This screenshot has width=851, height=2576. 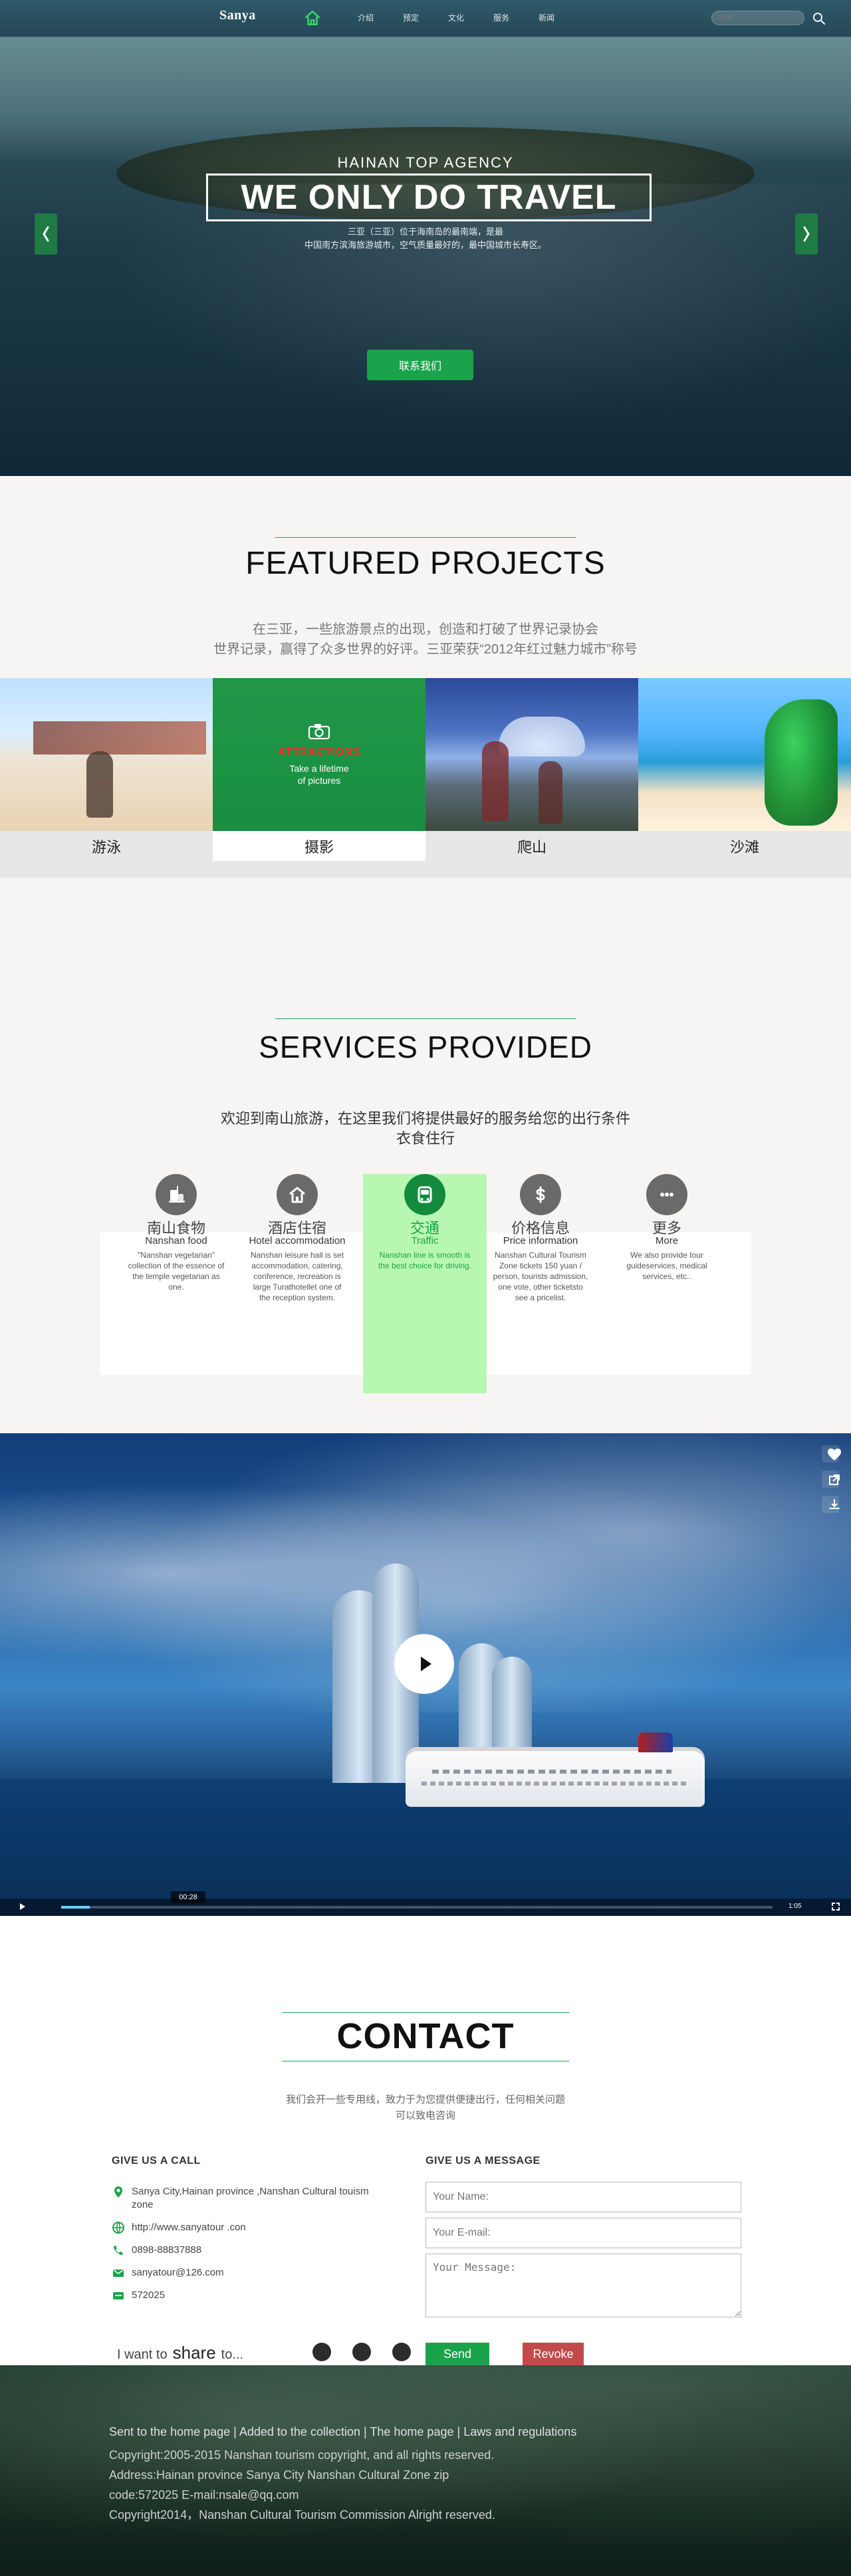 I want to click on share-strong: share, so click(x=194, y=2353).